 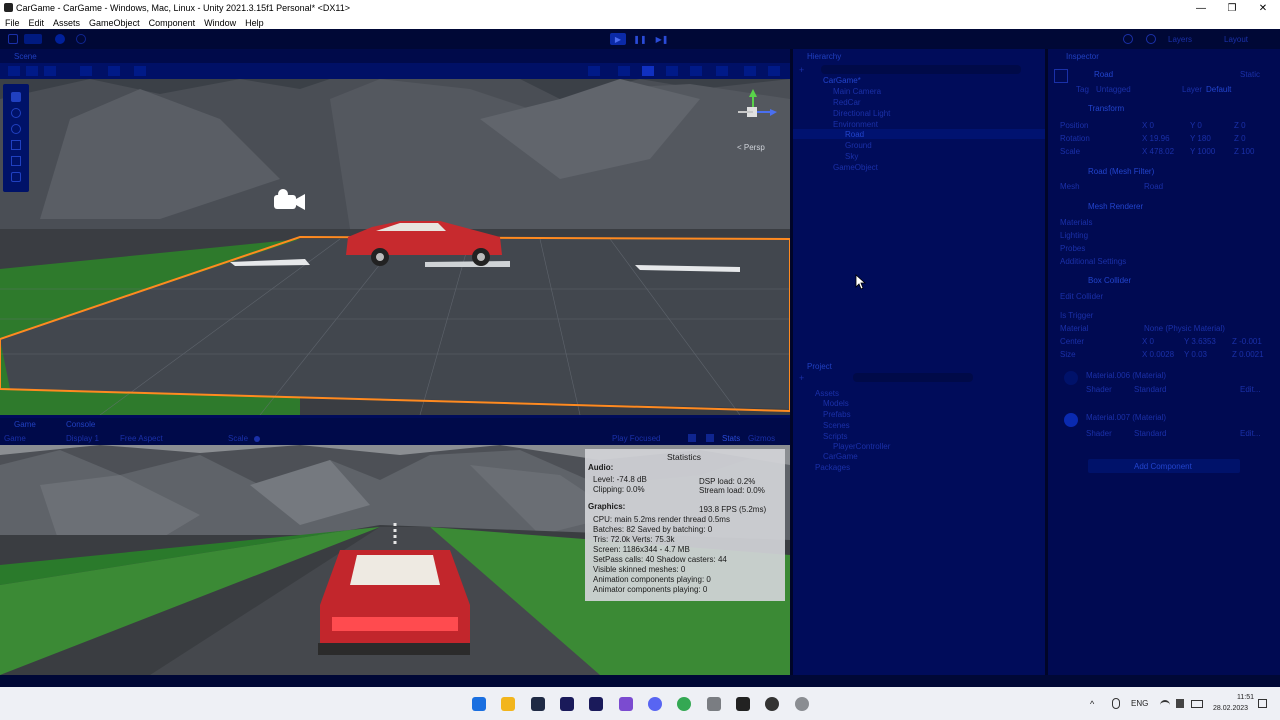 What do you see at coordinates (1218, 89) in the screenshot?
I see `layer-dropdown: Default` at bounding box center [1218, 89].